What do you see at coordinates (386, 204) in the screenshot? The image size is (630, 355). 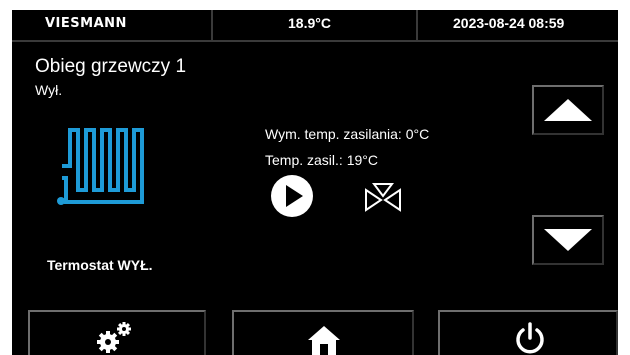 I see `mixing-valve-icon` at bounding box center [386, 204].